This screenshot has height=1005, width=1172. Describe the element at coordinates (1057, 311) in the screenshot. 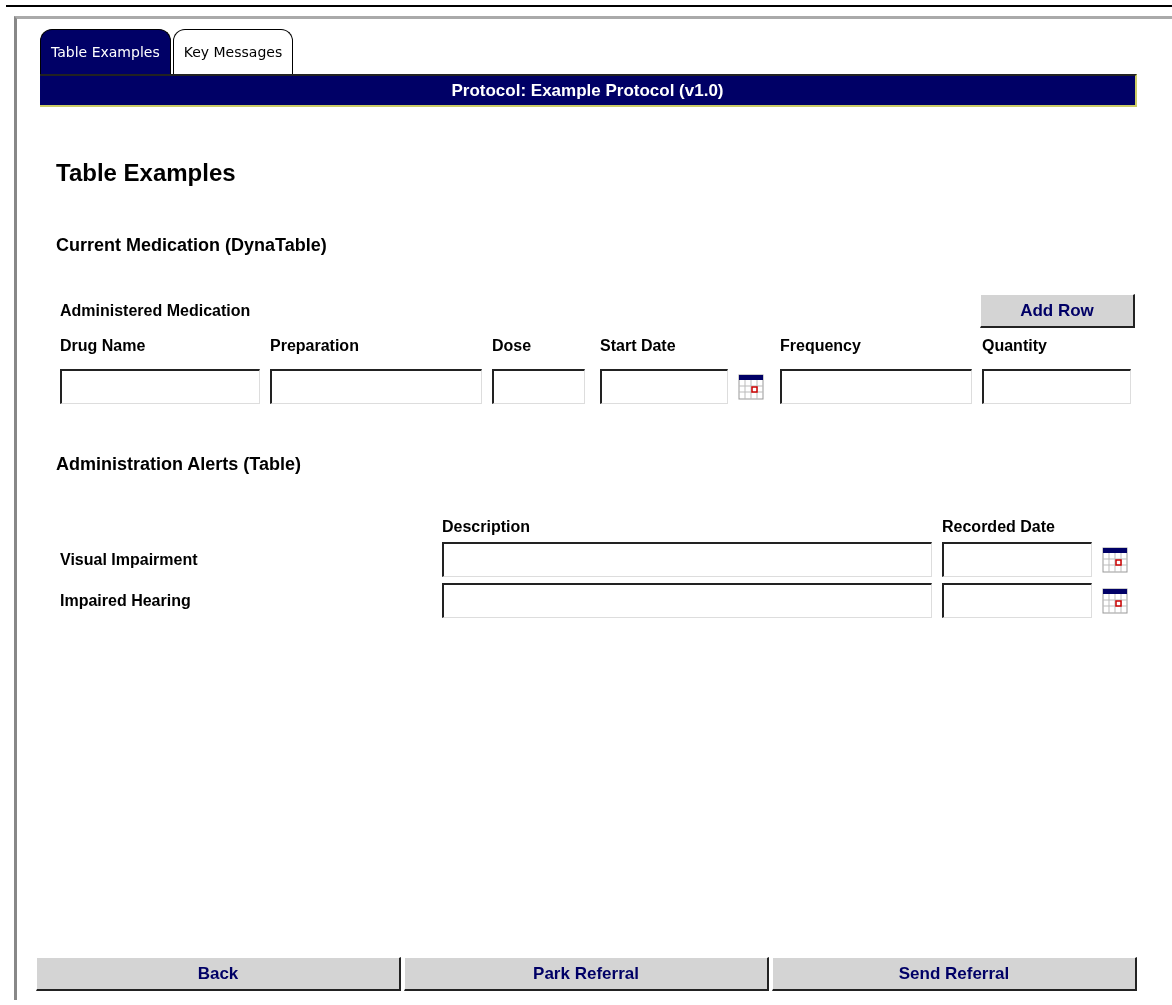

I see `add-row-button: Add Row` at that location.